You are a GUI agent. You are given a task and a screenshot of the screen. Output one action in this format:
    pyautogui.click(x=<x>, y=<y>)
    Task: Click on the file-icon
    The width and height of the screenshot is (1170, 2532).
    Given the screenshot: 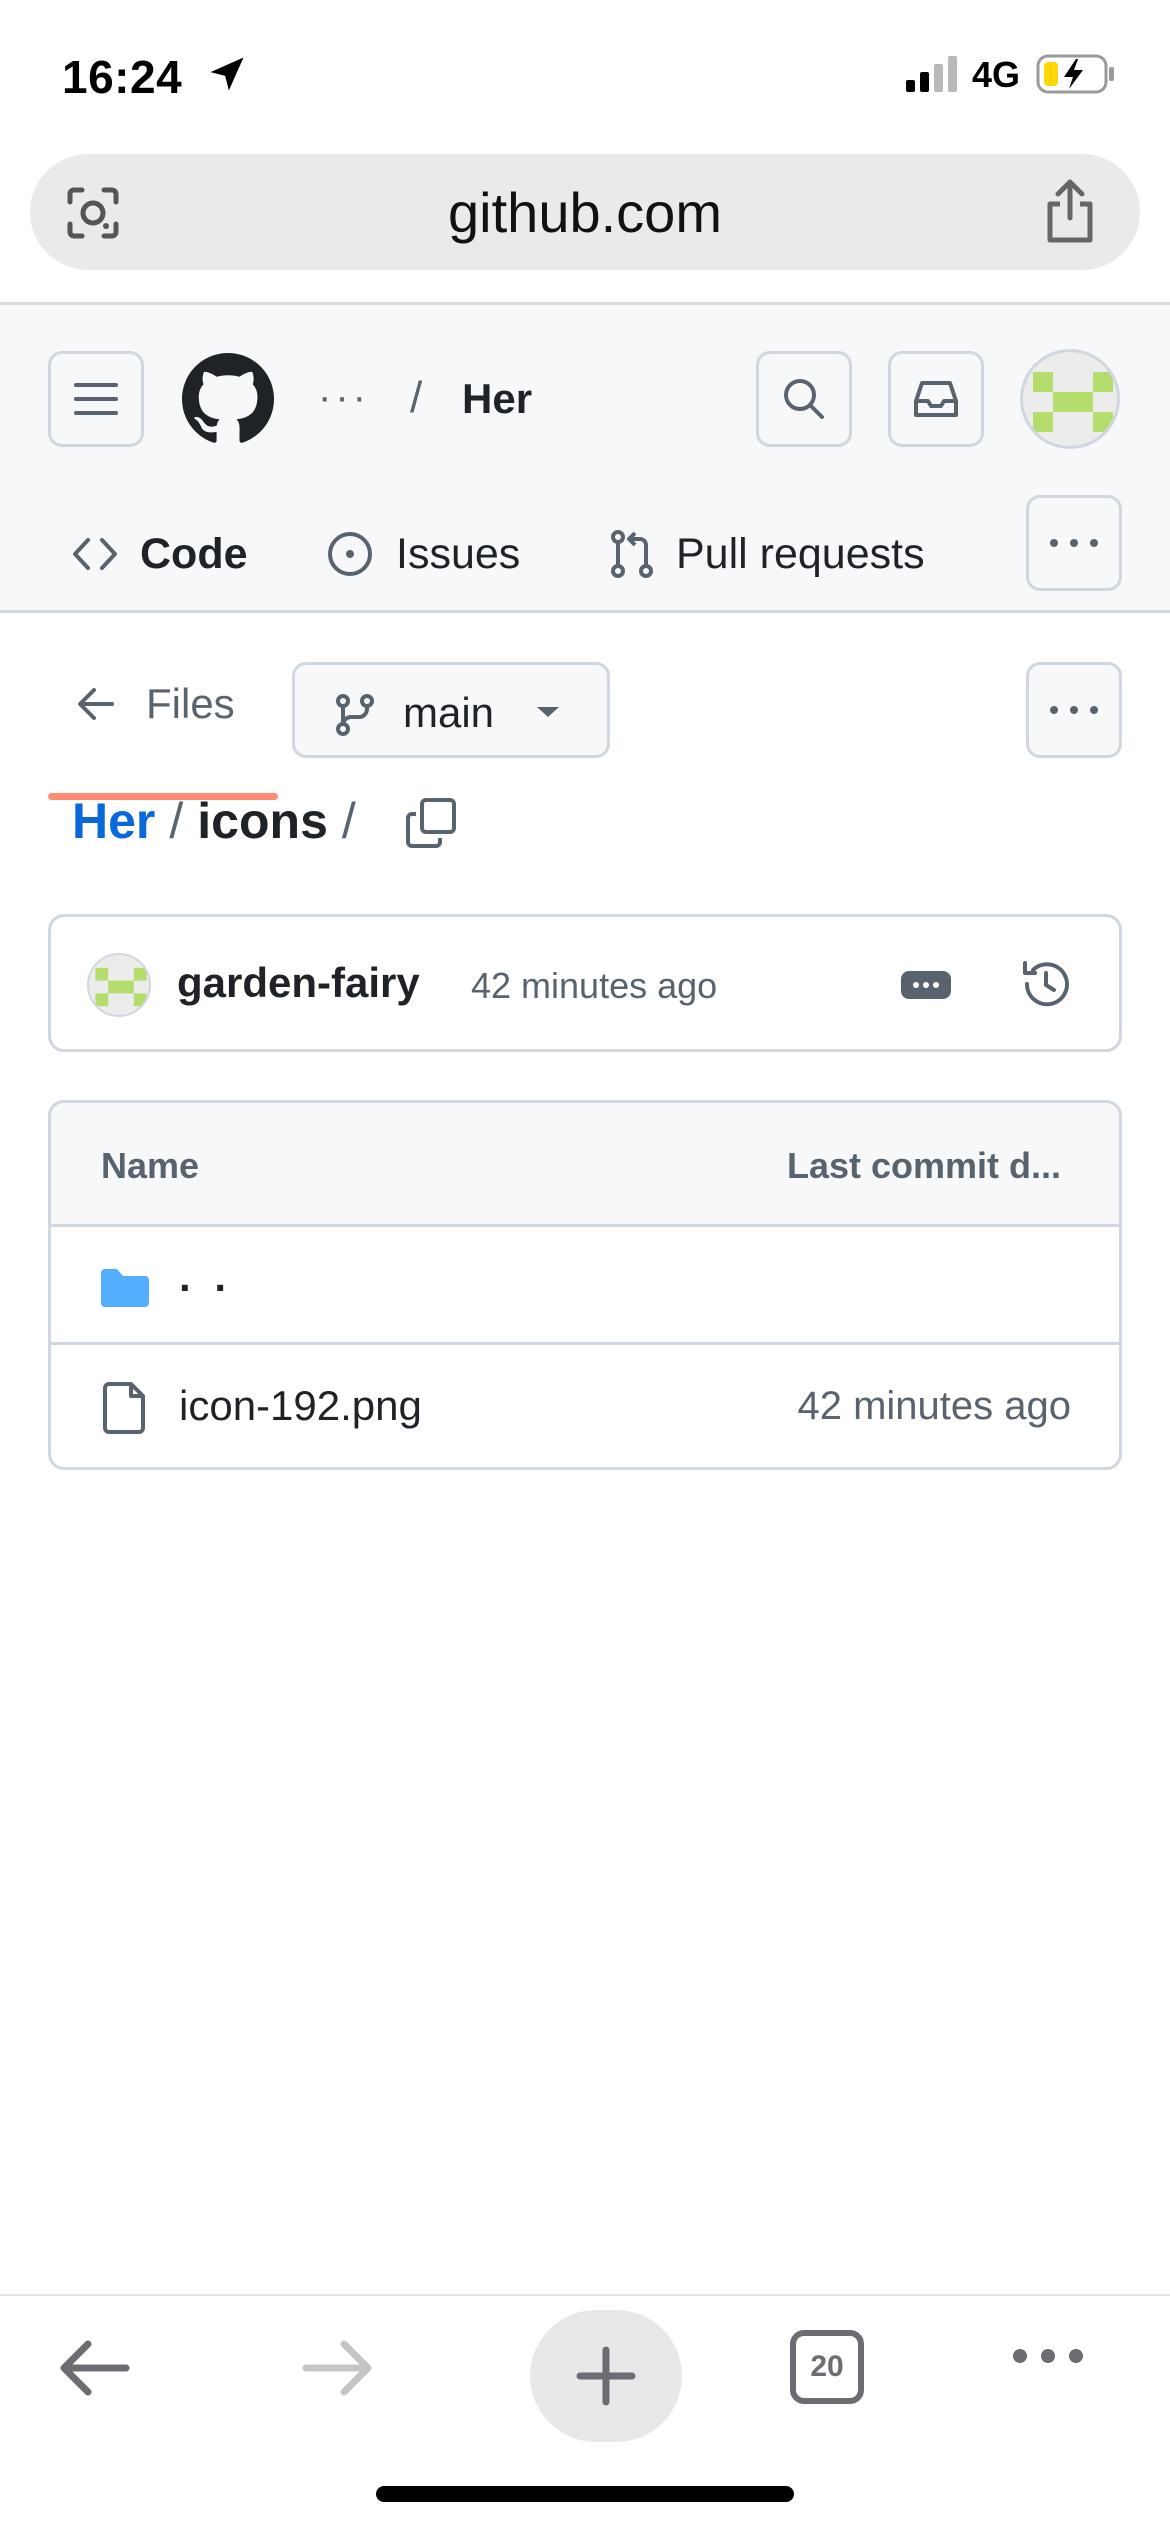 What is the action you would take?
    pyautogui.click(x=124, y=1408)
    